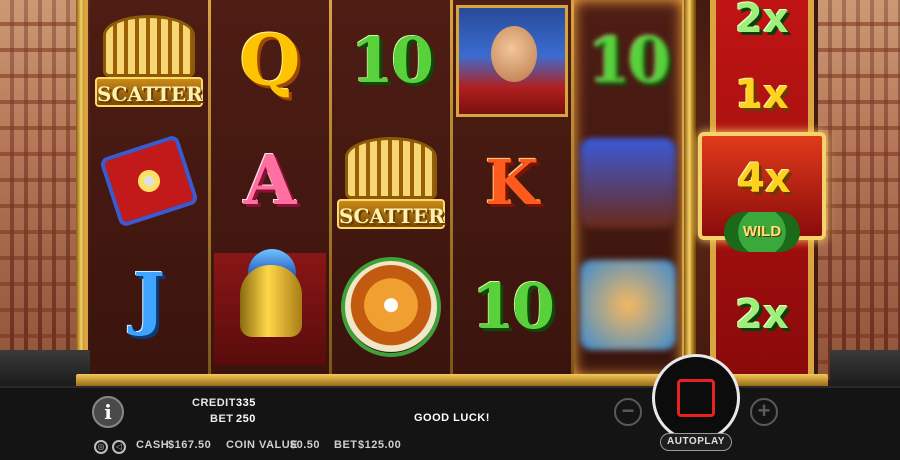 The width and height of the screenshot is (900, 460). Describe the element at coordinates (628, 412) in the screenshot. I see `decrease-bet-button: −` at that location.